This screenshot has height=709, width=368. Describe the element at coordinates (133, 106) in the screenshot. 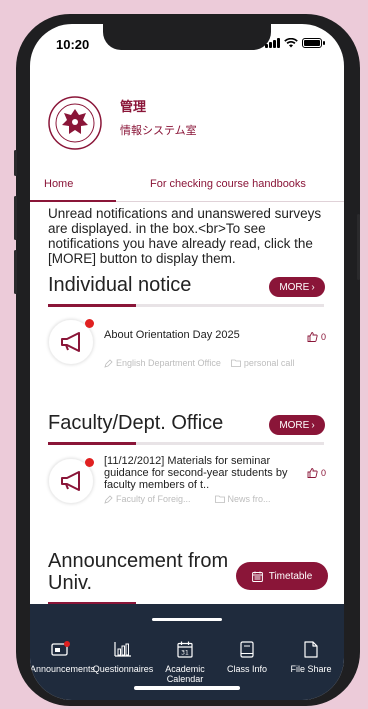

I see `department-title: 管理` at that location.